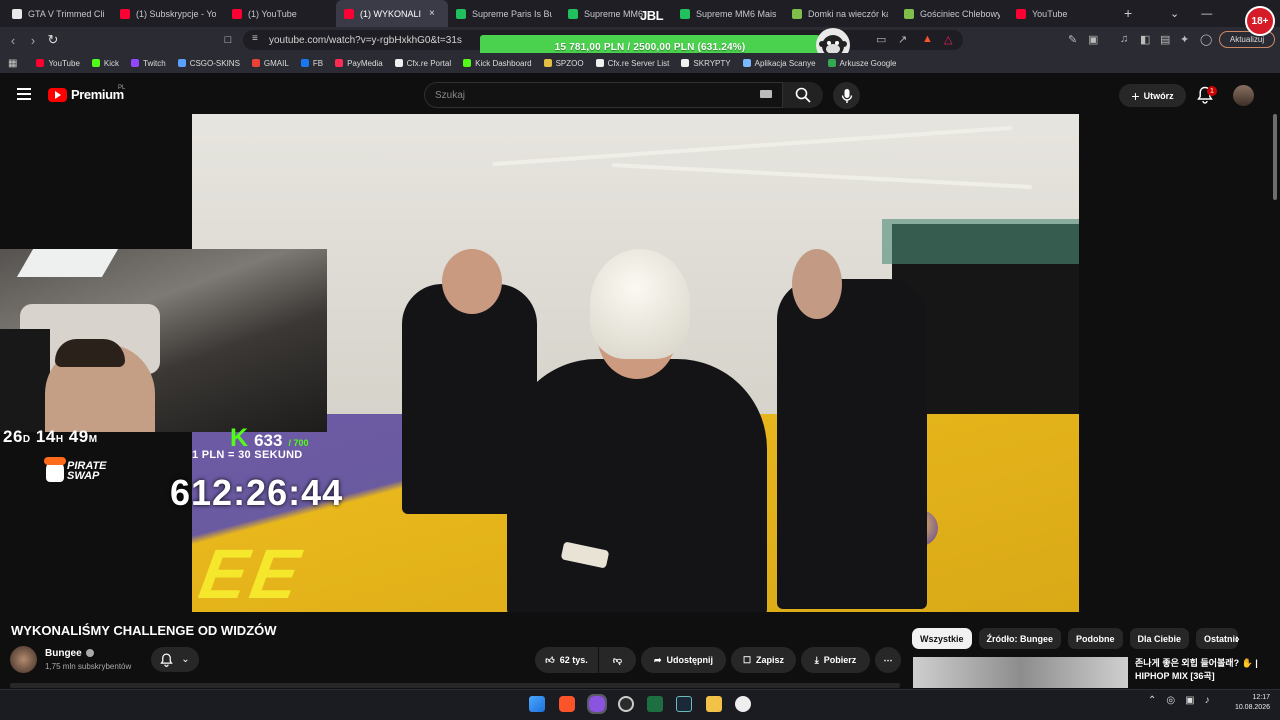  What do you see at coordinates (1189, 700) in the screenshot?
I see `display-tray-icon: ▣` at bounding box center [1189, 700].